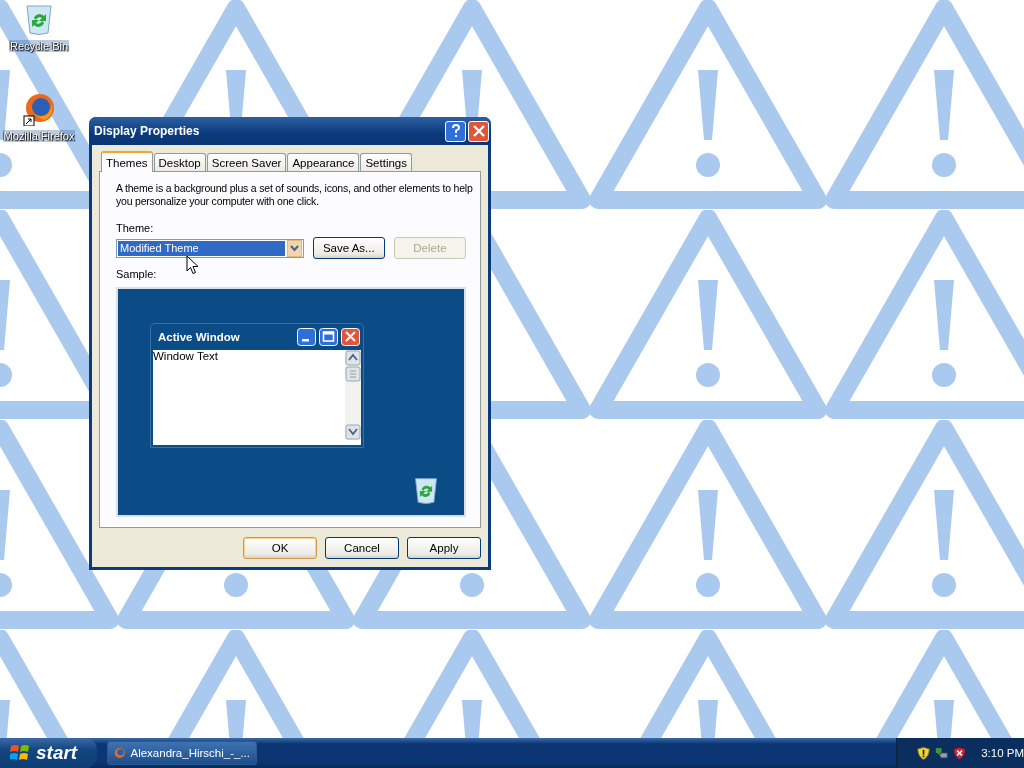  I want to click on tab: Screen Saver, so click(246, 162).